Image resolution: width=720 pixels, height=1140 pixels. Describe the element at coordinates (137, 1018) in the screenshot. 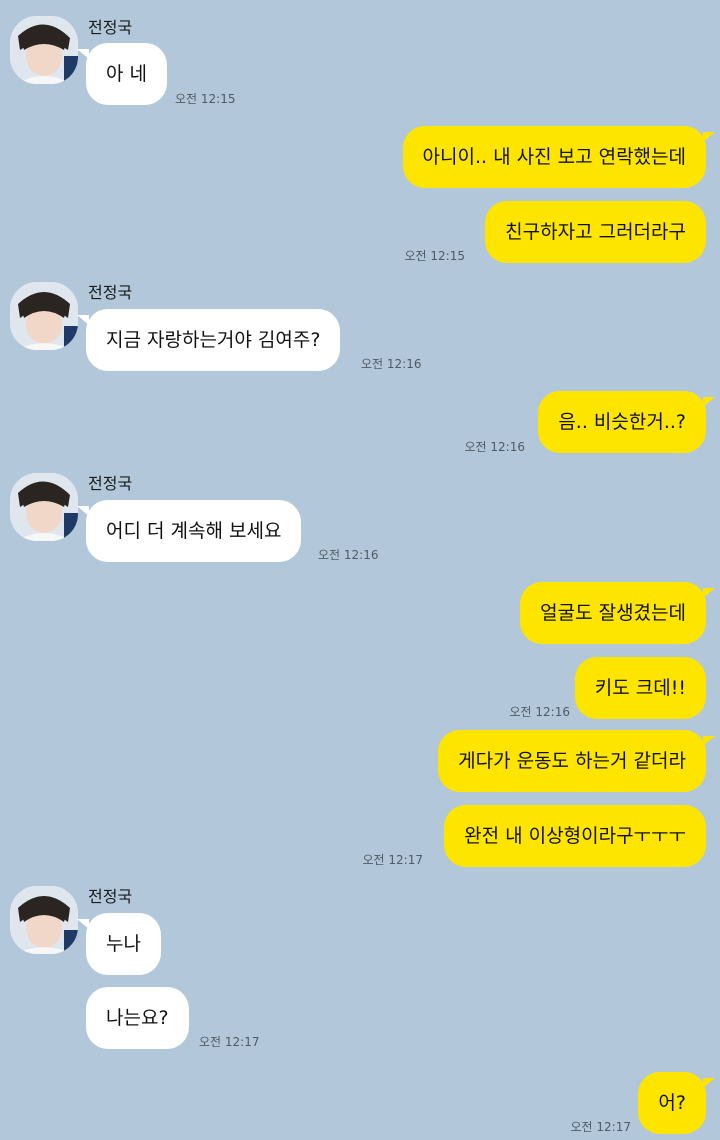

I see `message-bubble: 나는요?` at that location.